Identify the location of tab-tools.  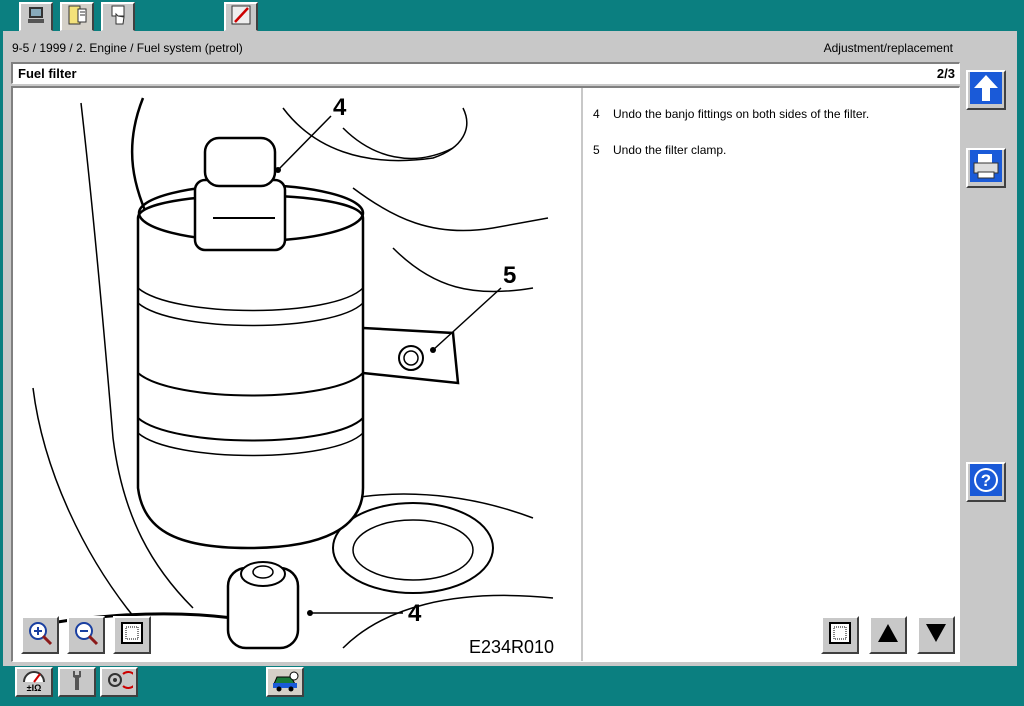
(77, 682).